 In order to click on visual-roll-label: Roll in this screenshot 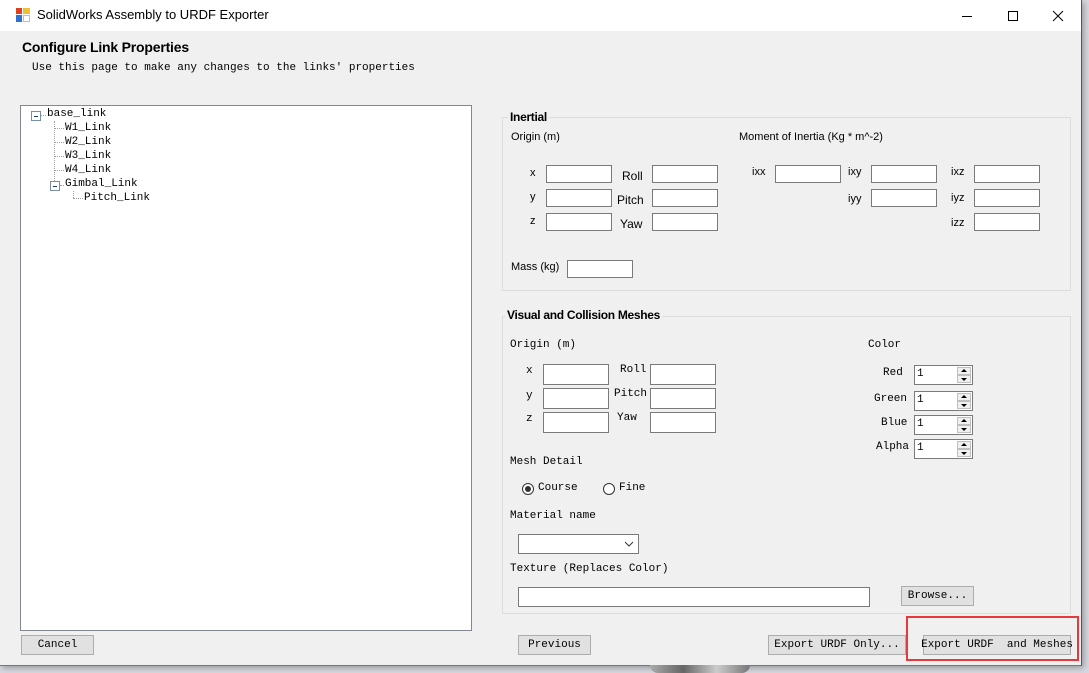, I will do `click(633, 370)`.